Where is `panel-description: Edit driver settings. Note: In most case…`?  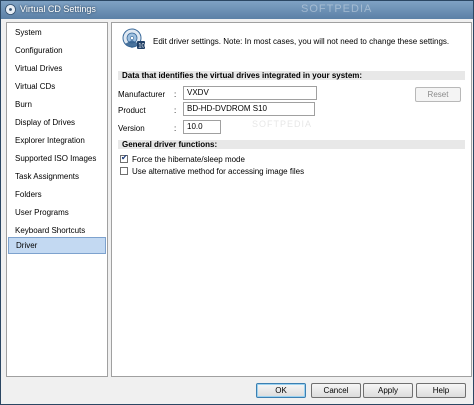 panel-description: Edit driver settings. Note: In most case… is located at coordinates (301, 41).